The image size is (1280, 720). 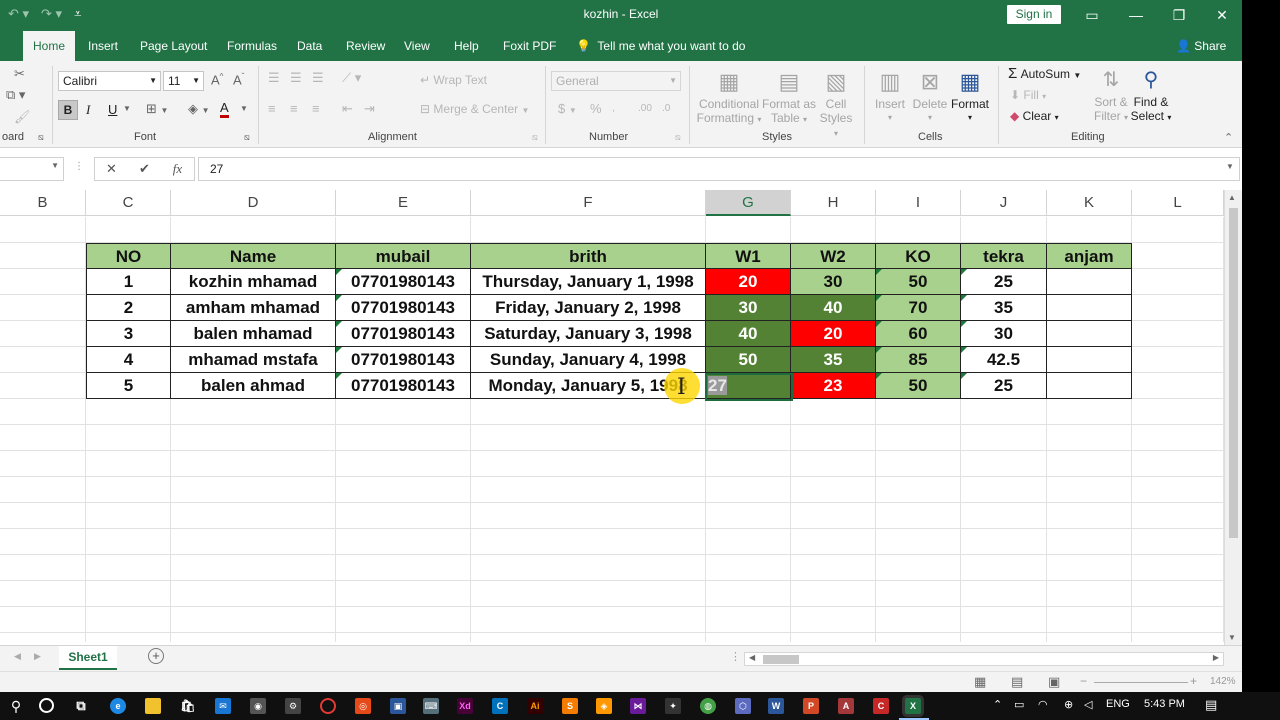 I want to click on format-as-table-button: ▤ Format as Table ▾, so click(x=789, y=97).